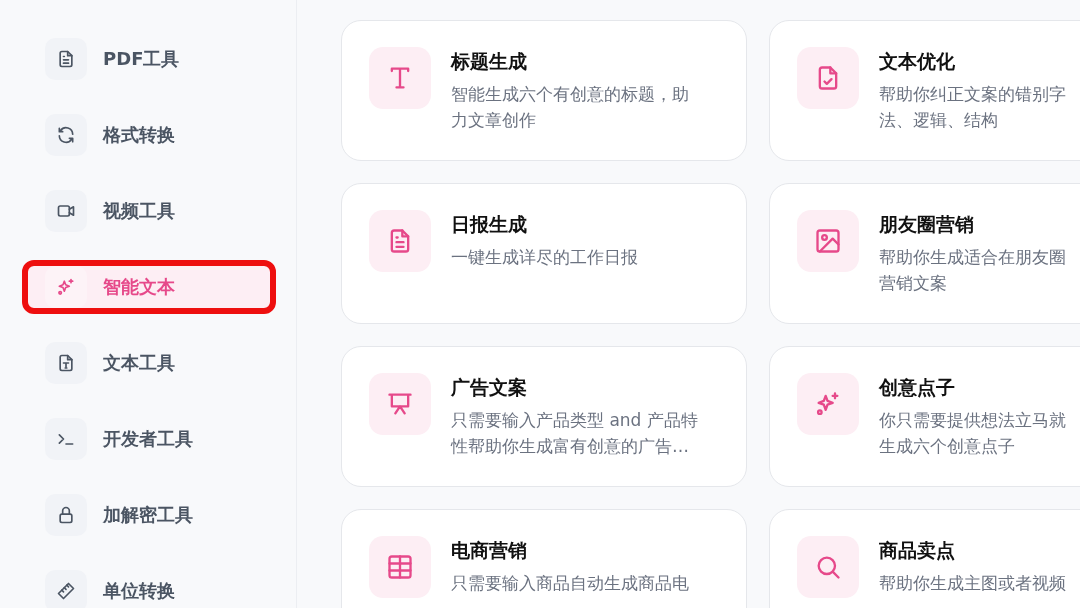 The height and width of the screenshot is (608, 1080). Describe the element at coordinates (544, 558) in the screenshot. I see `tool-card: 电商营销 只需要输入商品自动生成商品电` at that location.